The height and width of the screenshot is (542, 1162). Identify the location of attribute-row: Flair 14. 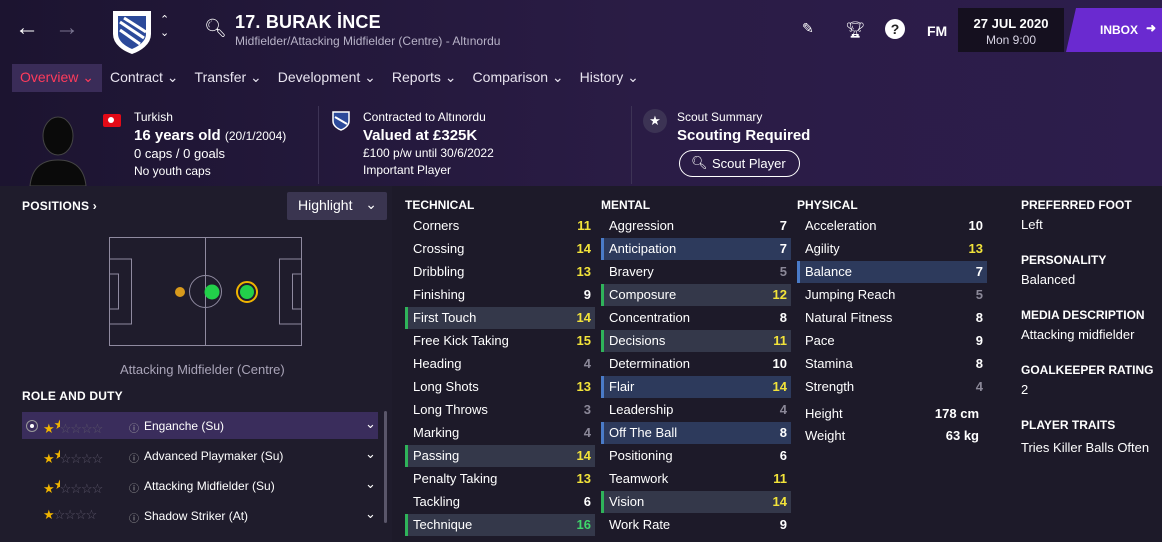
(696, 387).